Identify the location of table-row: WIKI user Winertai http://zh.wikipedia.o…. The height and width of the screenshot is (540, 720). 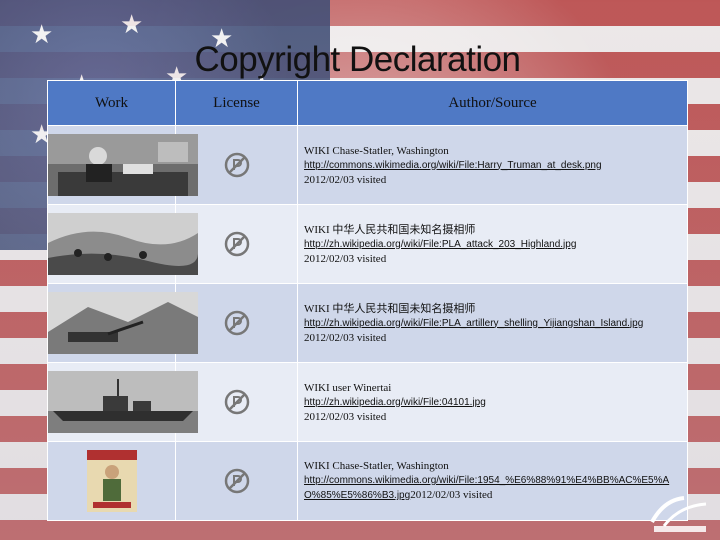
(367, 402).